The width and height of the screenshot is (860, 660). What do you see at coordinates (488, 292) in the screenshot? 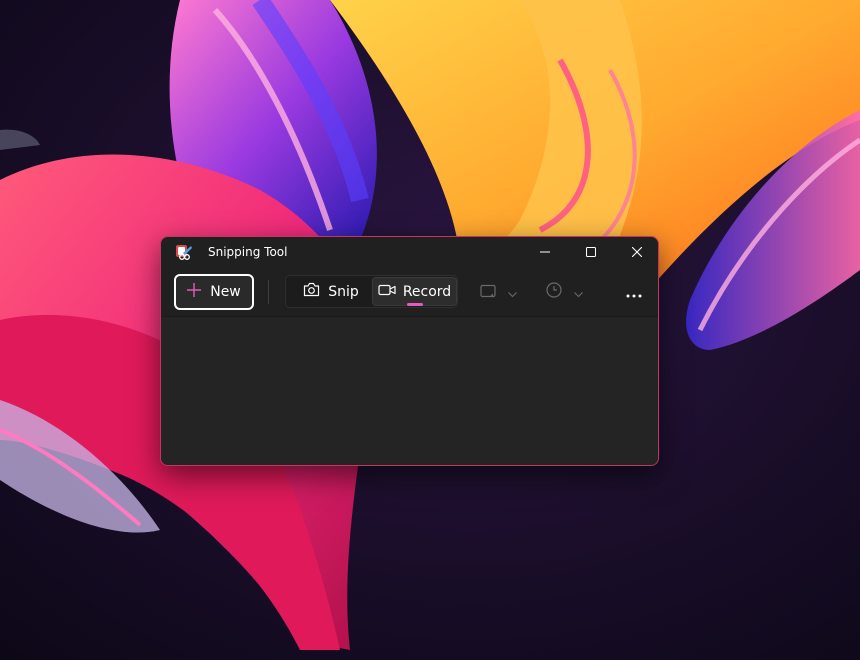
I see `rectangle-snip-icon` at bounding box center [488, 292].